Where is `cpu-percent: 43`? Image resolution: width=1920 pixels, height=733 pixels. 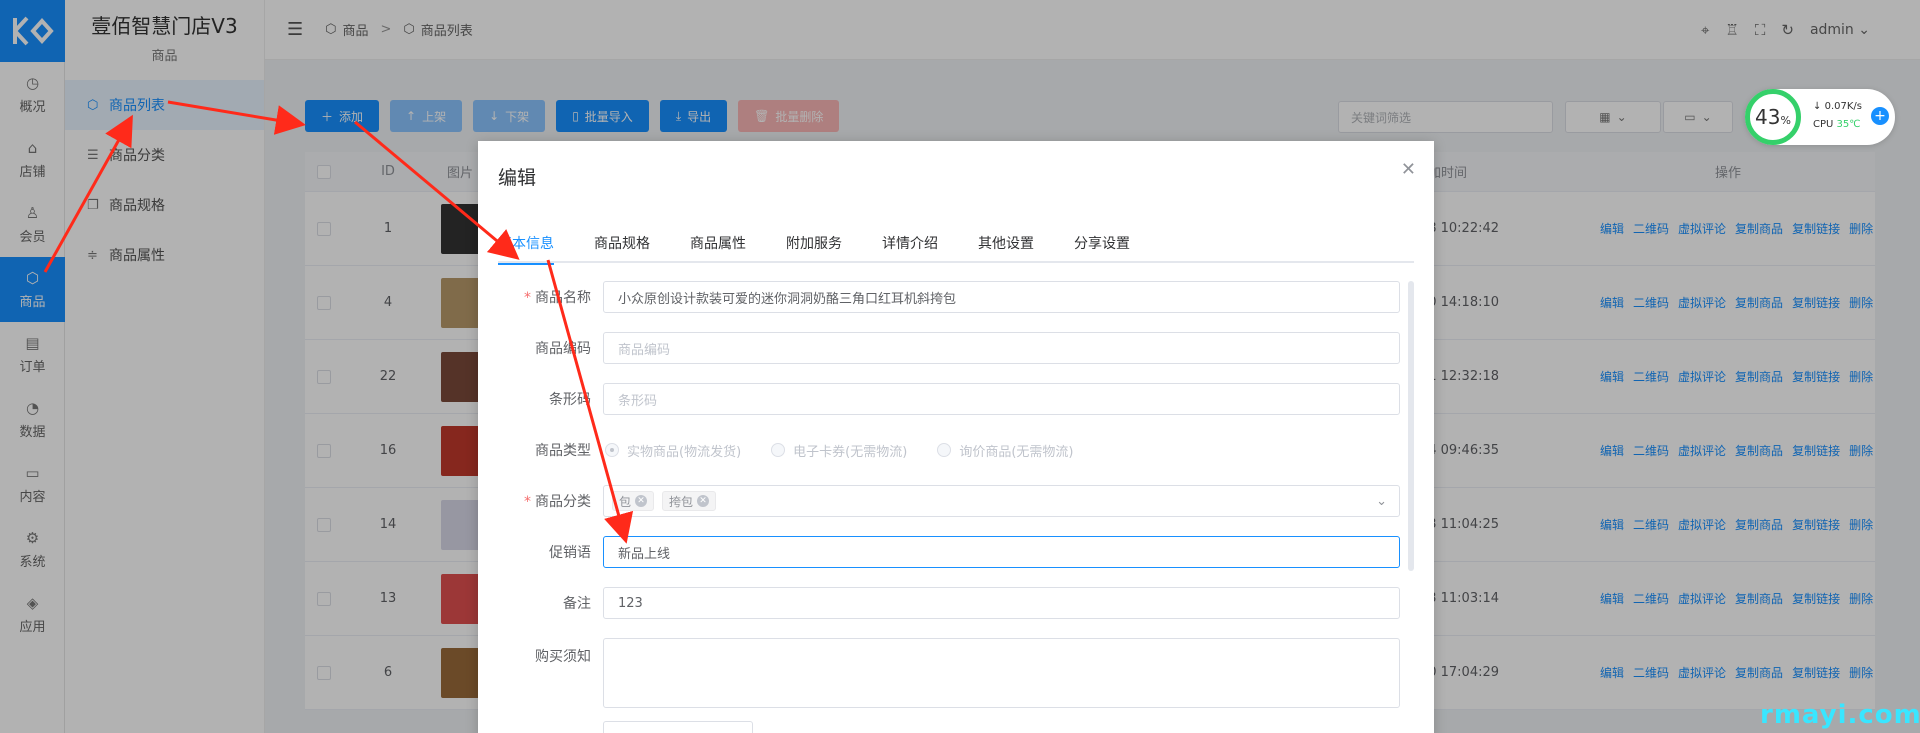
cpu-percent: 43 is located at coordinates (1768, 117).